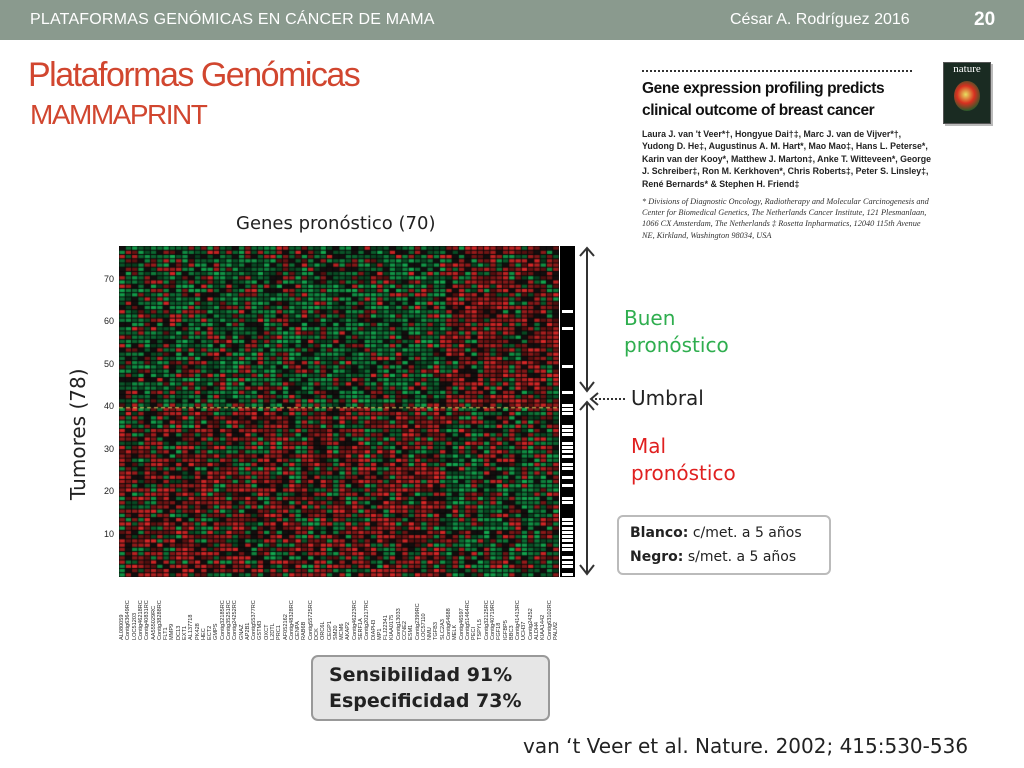  Describe the element at coordinates (128, 620) in the screenshot. I see `gene-label: Contig63649RC` at that location.